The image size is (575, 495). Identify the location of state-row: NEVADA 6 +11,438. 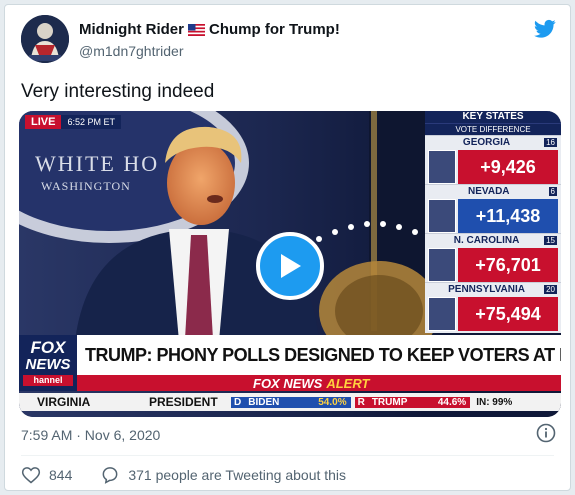
(493, 208).